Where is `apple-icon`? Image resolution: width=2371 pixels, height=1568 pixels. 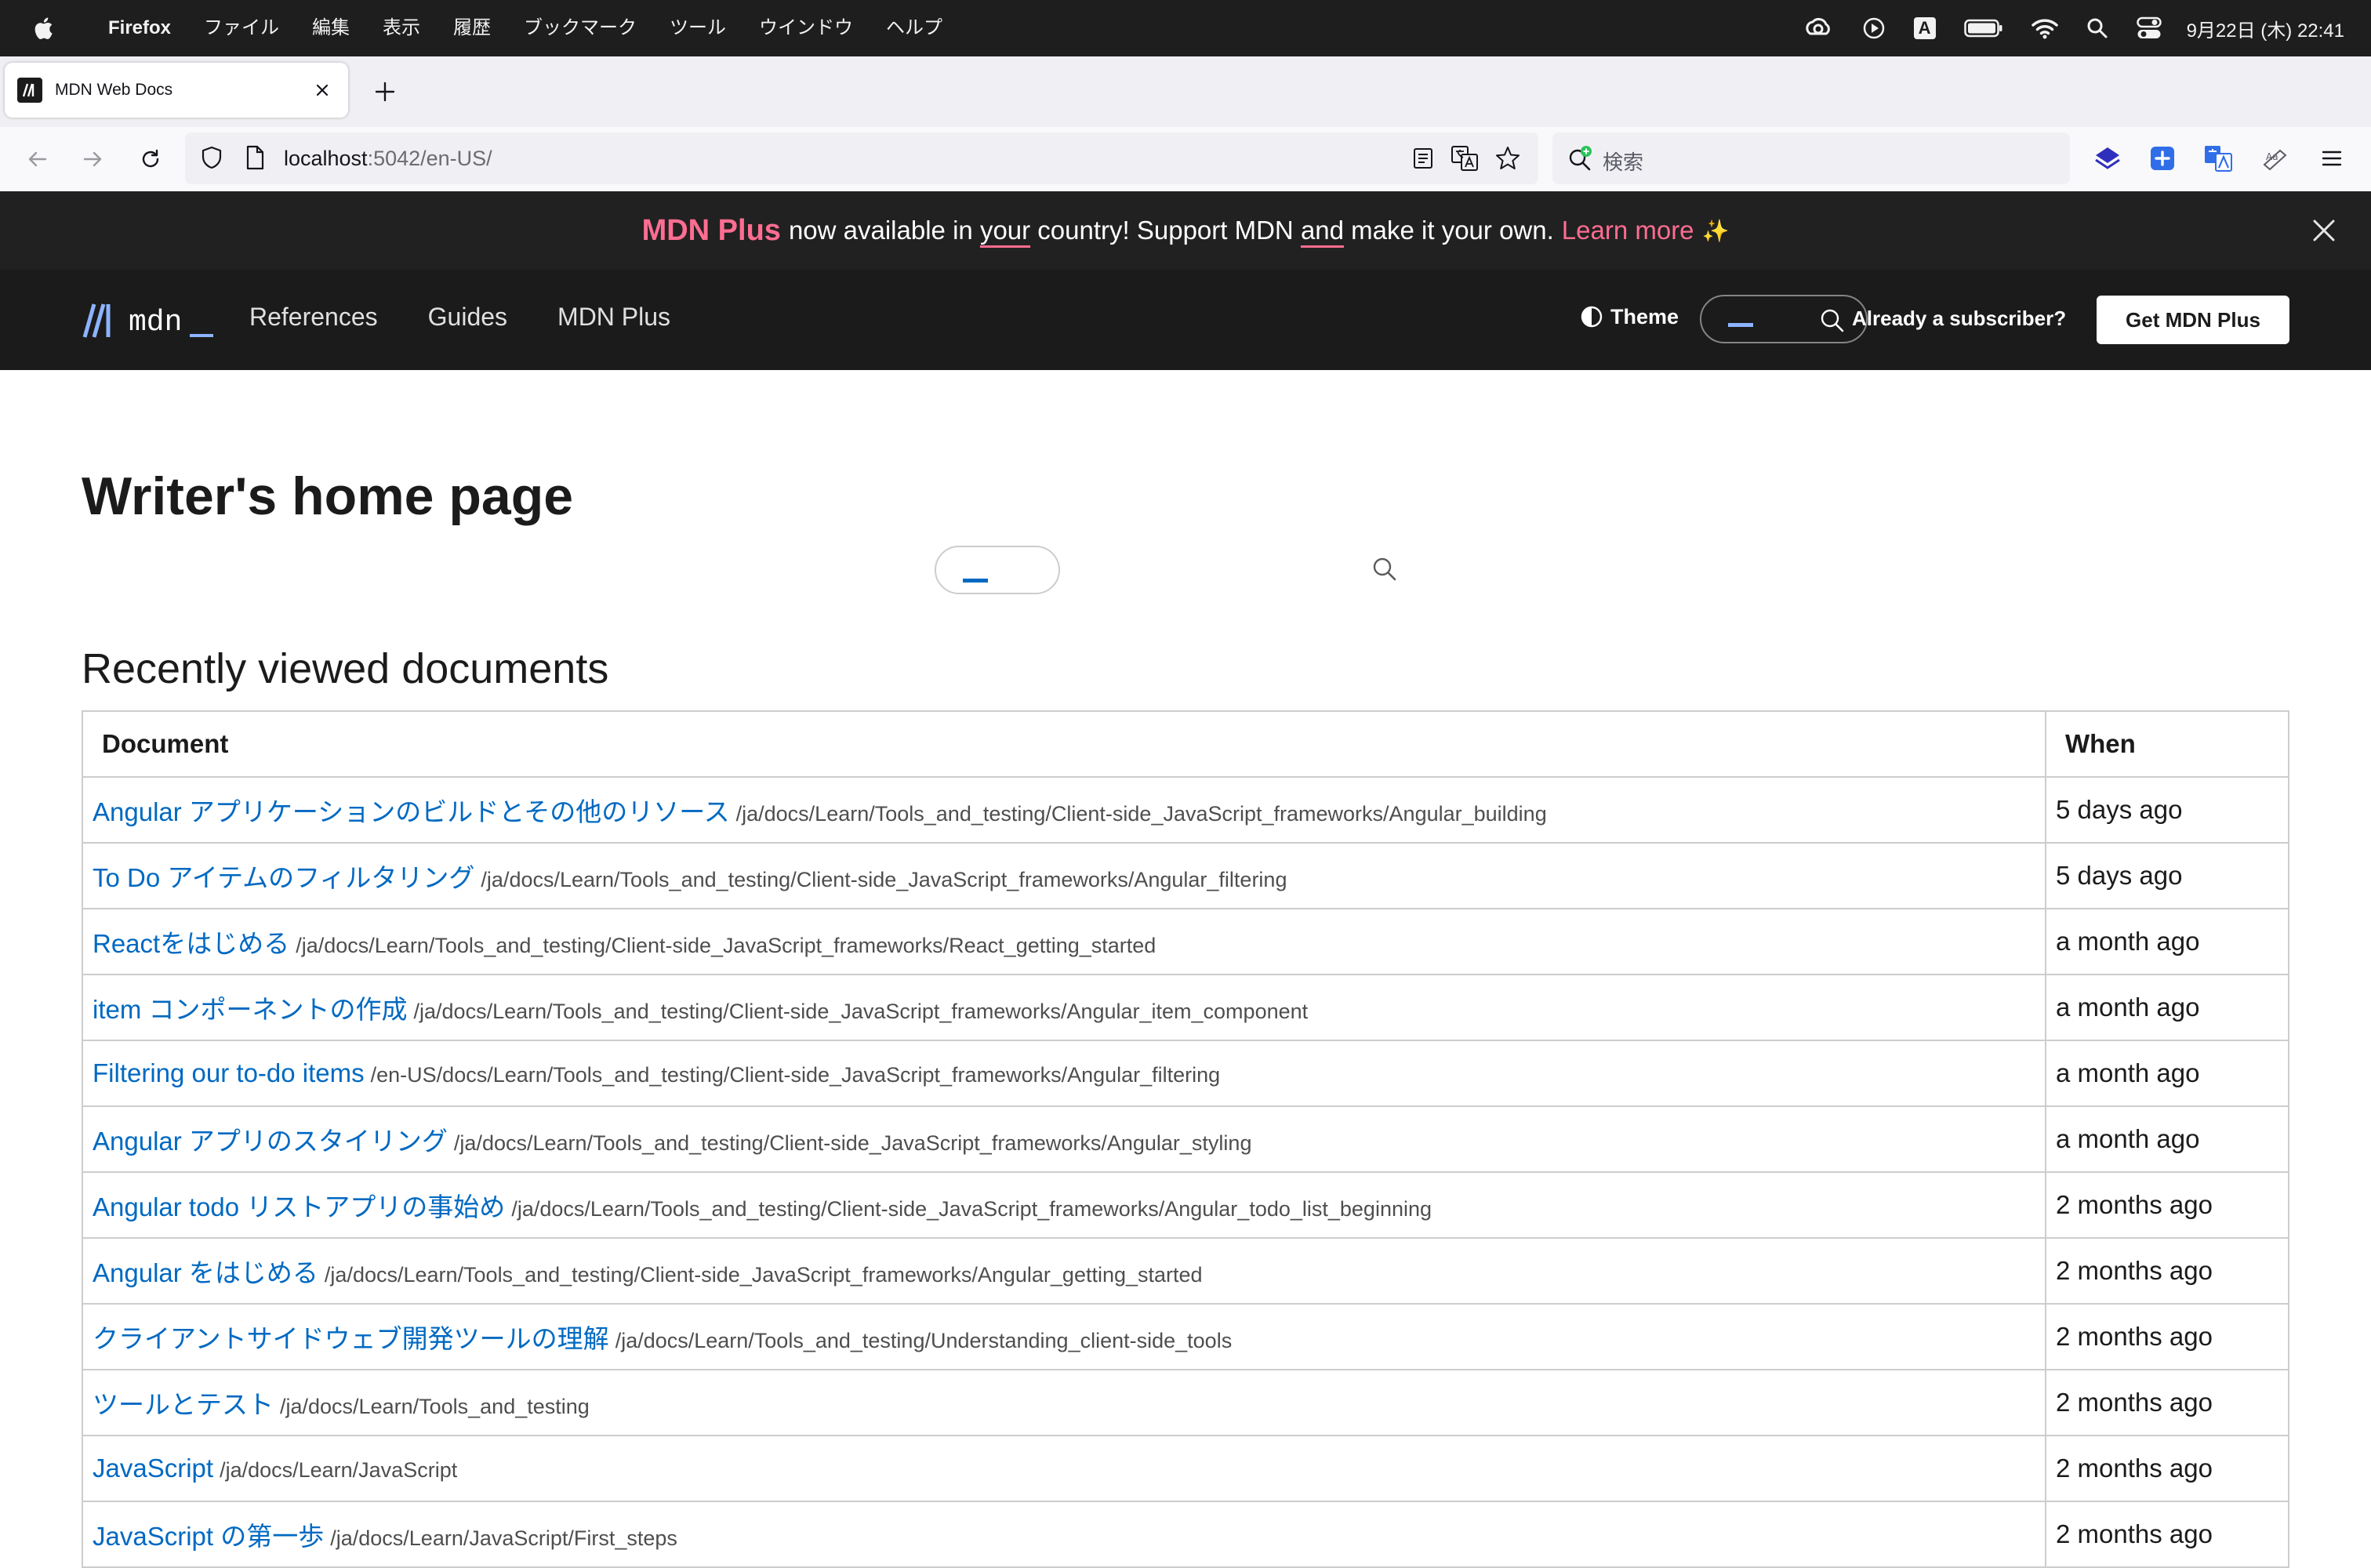
apple-icon is located at coordinates (44, 28).